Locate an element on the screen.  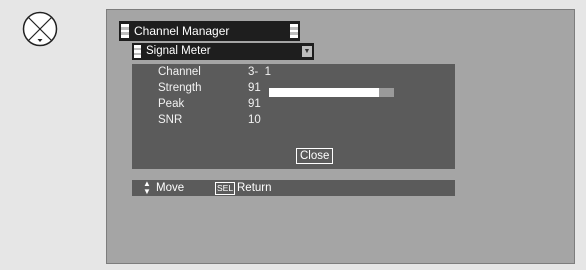
window-title: Channel Manager is located at coordinates (182, 31).